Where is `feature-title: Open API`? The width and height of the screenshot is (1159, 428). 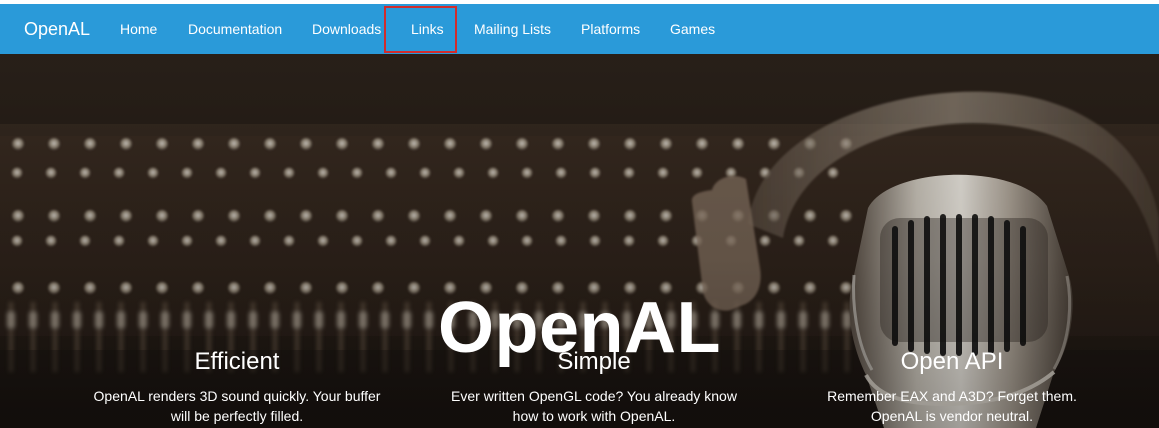
feature-title: Open API is located at coordinates (952, 361).